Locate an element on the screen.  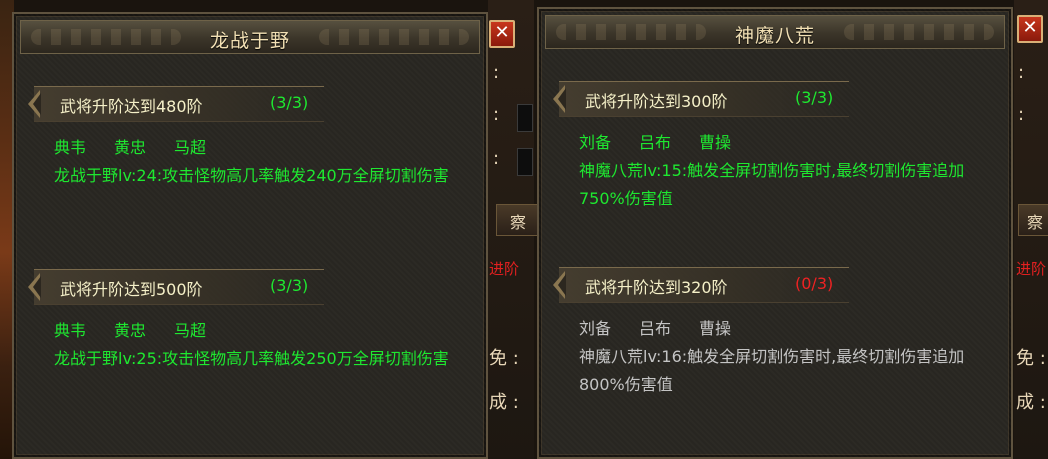
panel-title: 神魔八荒 is located at coordinates (774, 36).